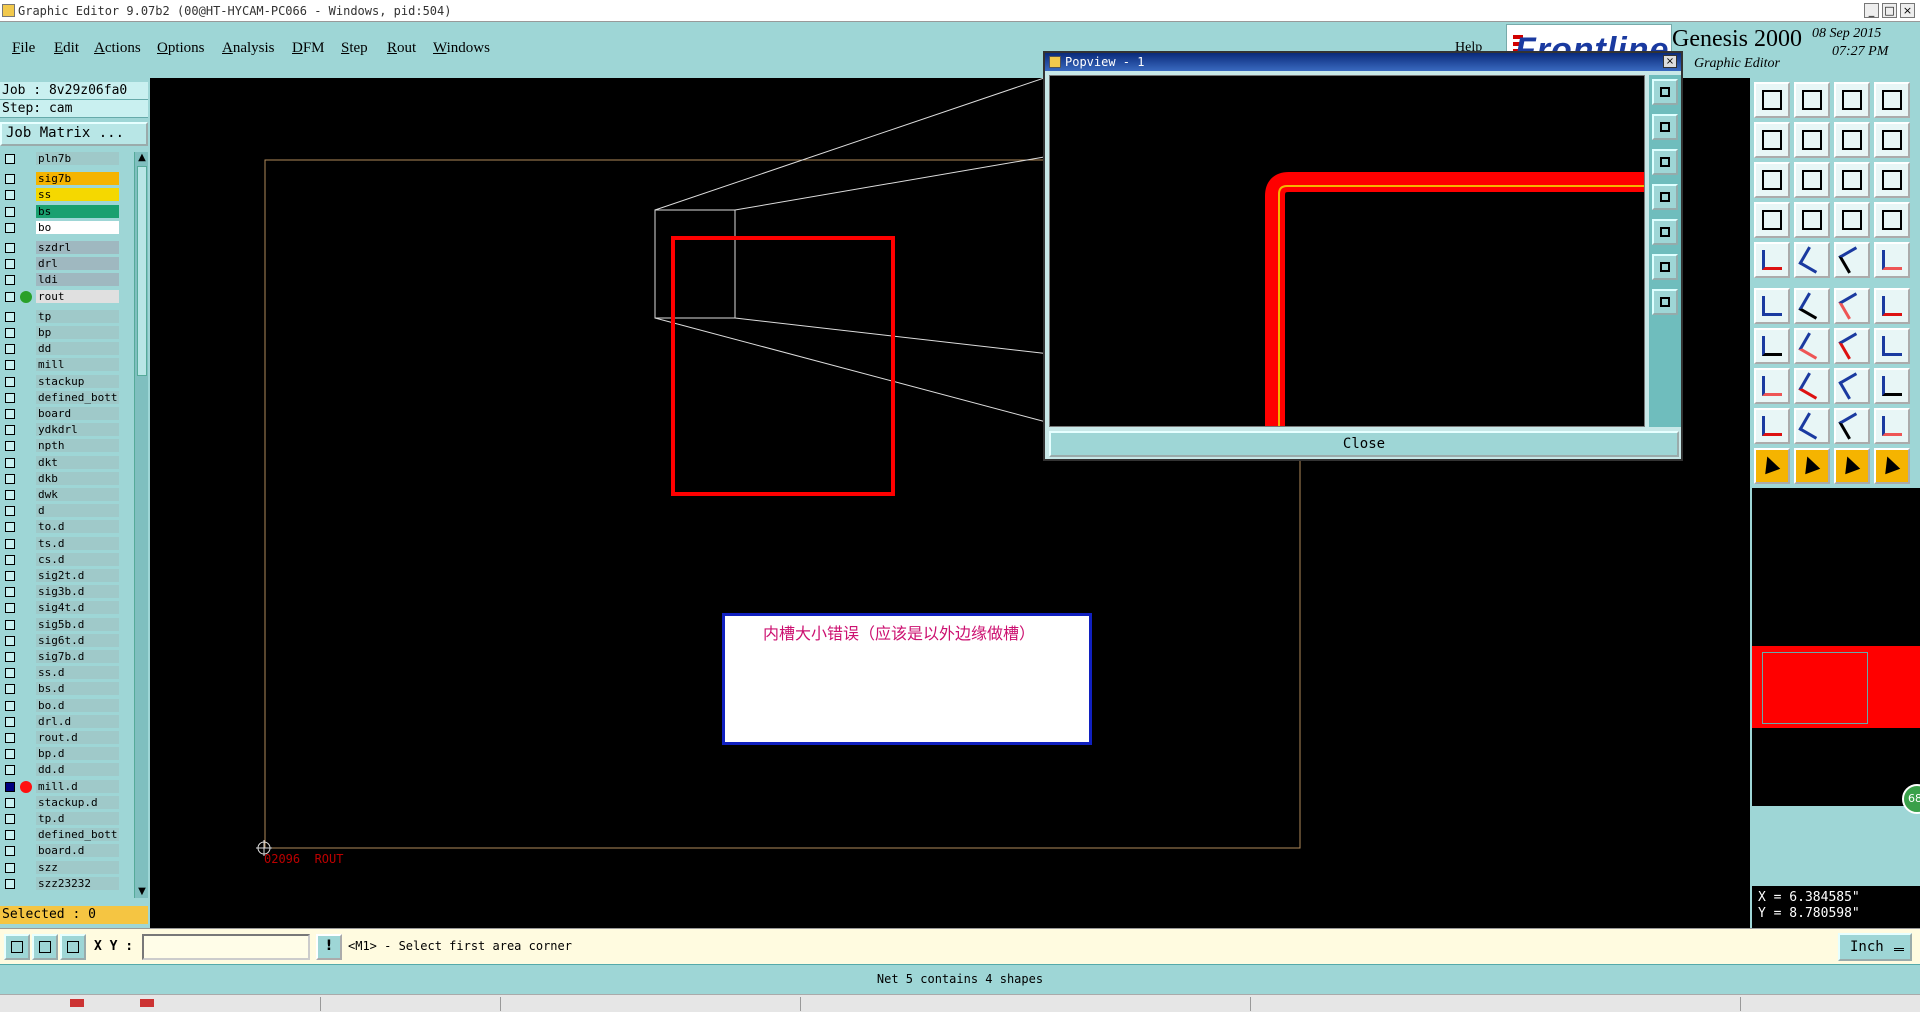  I want to click on center-icon, so click(1812, 180).